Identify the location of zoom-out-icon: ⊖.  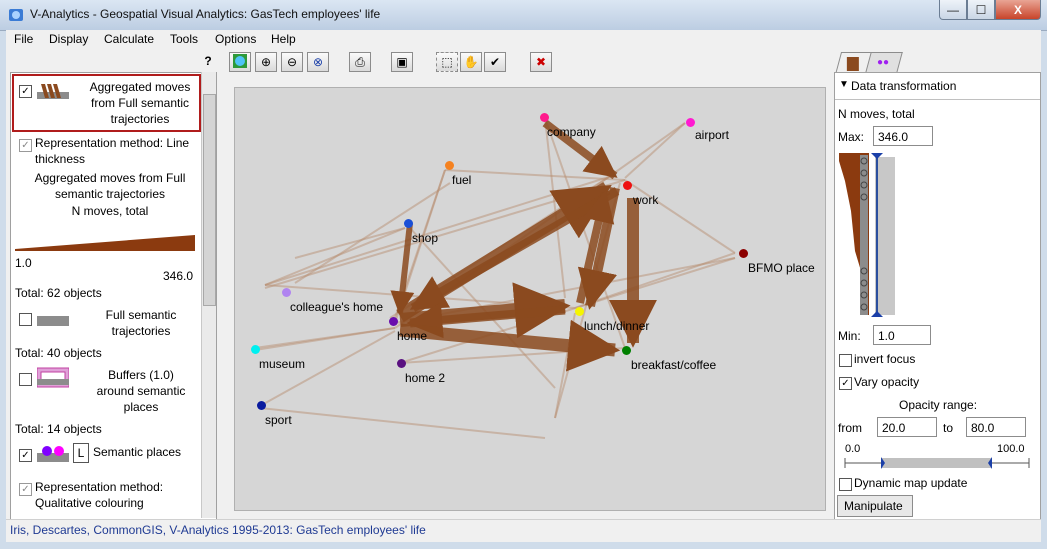
(292, 62).